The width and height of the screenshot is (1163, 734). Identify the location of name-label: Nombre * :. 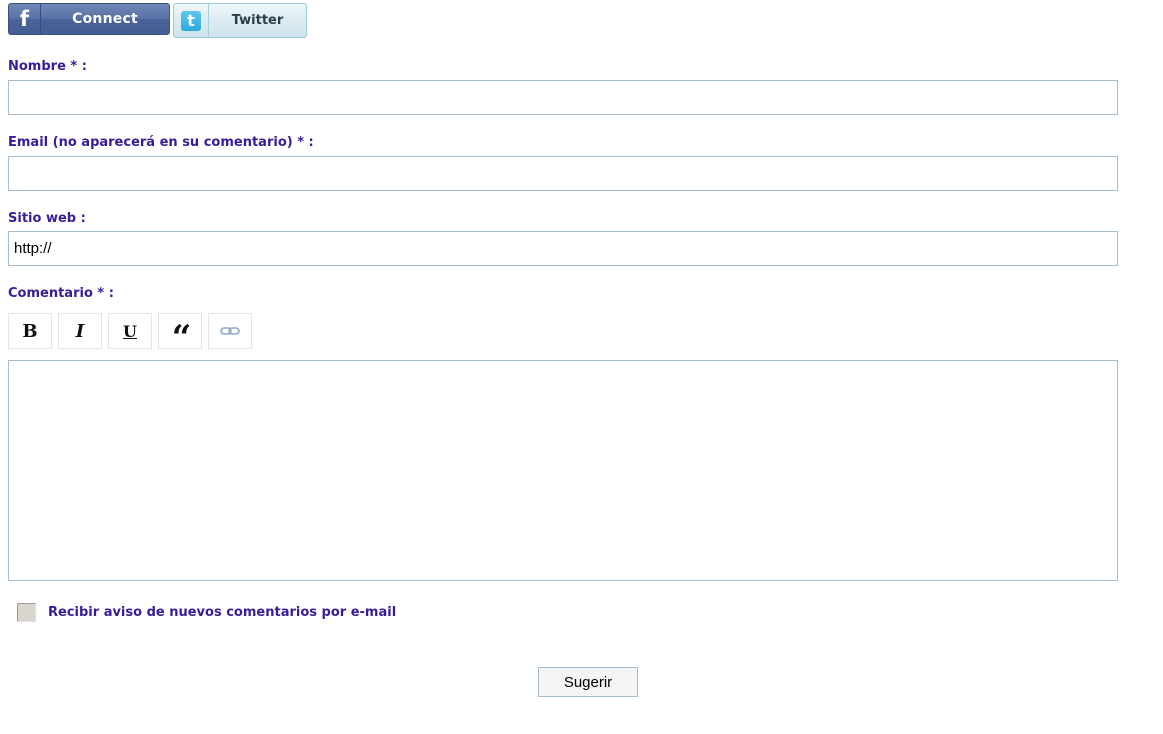
(47, 66).